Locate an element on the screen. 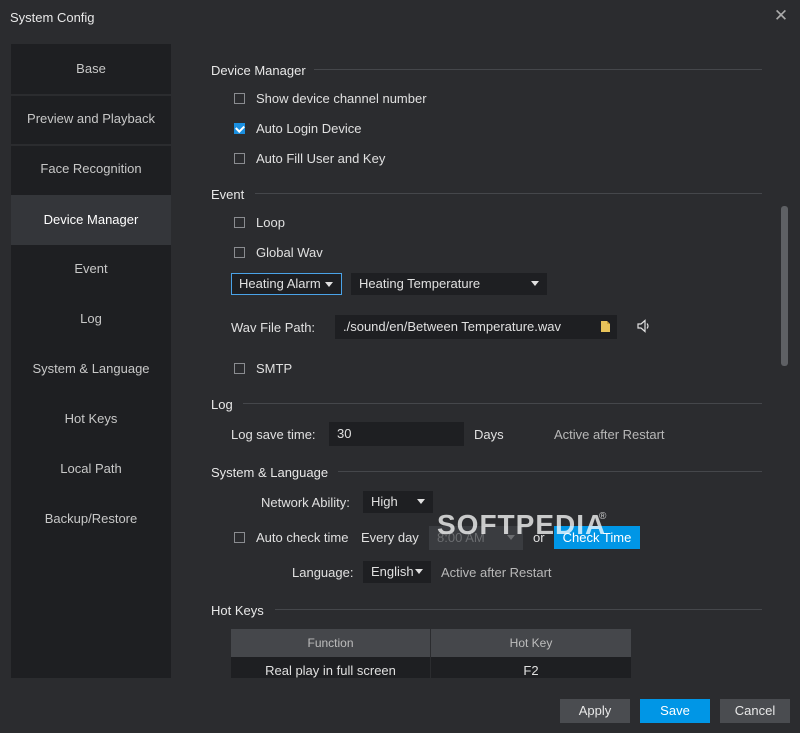 Image resolution: width=800 pixels, height=733 pixels. smtp-option: SMTP is located at coordinates (263, 368).